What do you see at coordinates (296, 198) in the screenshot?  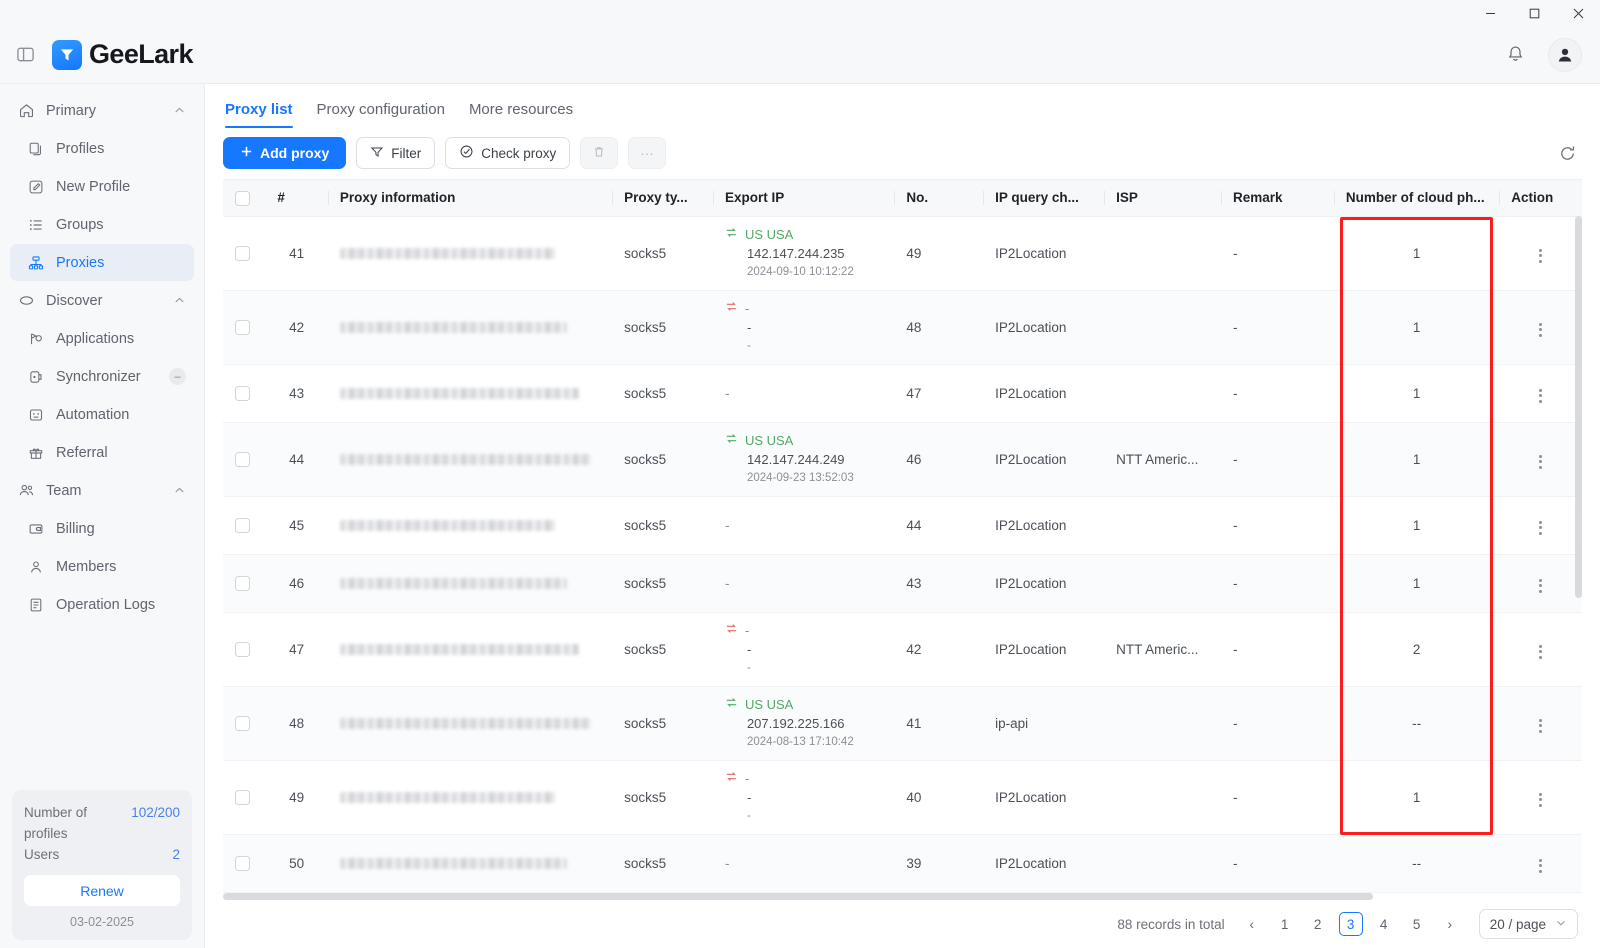 I see `col-index: #` at bounding box center [296, 198].